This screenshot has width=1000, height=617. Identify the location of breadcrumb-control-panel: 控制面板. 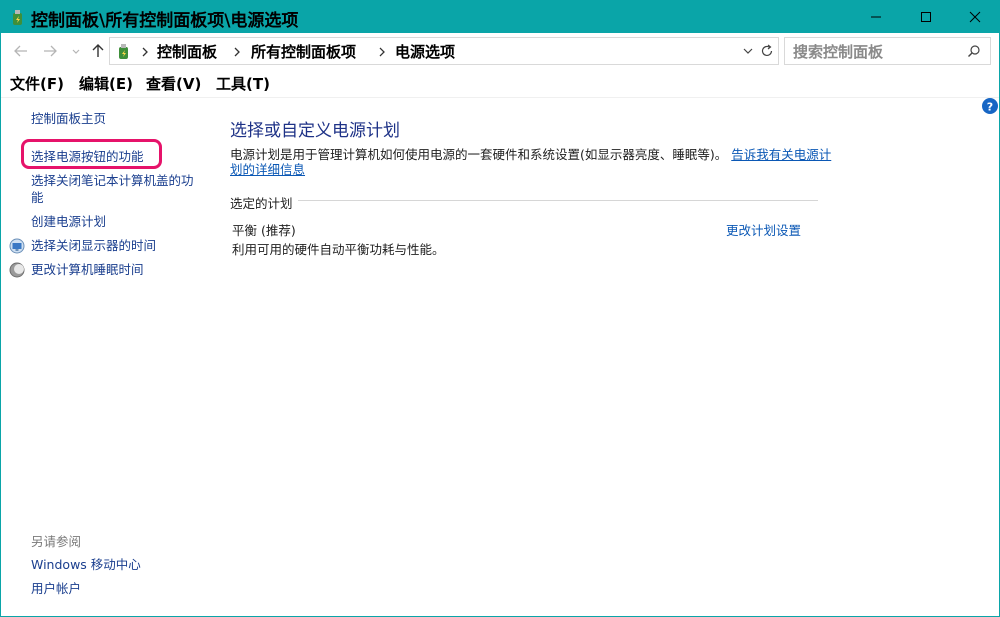
(187, 51).